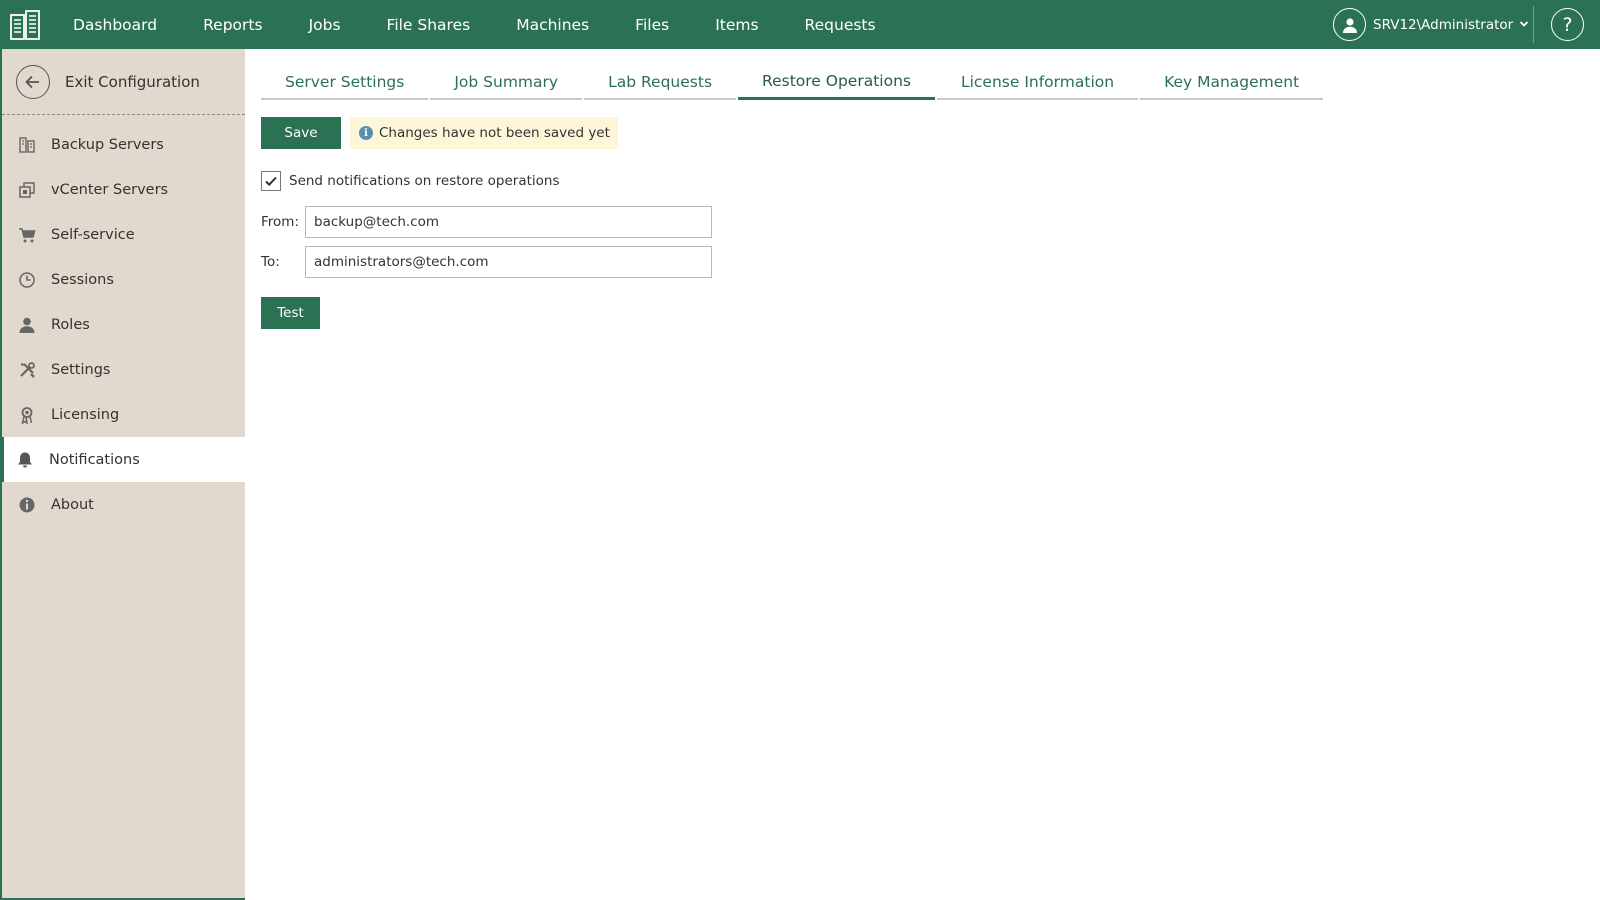 The image size is (1600, 900). I want to click on save-button: Save, so click(301, 133).